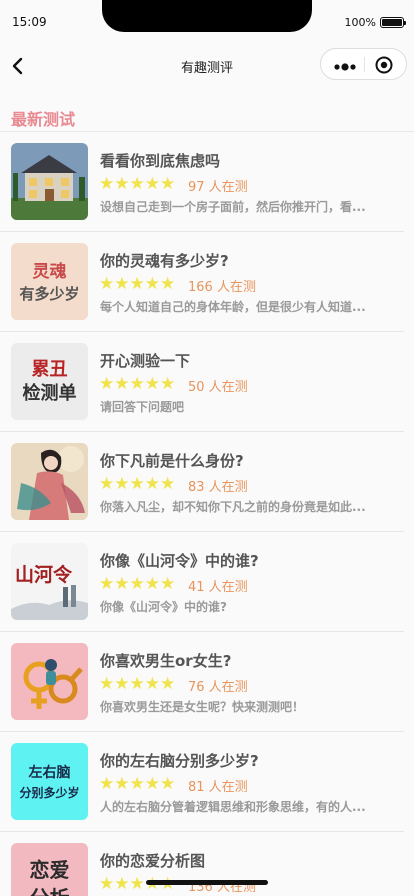 The height and width of the screenshot is (896, 414). I want to click on status-bar: 15:09 100%, so click(207, 23).